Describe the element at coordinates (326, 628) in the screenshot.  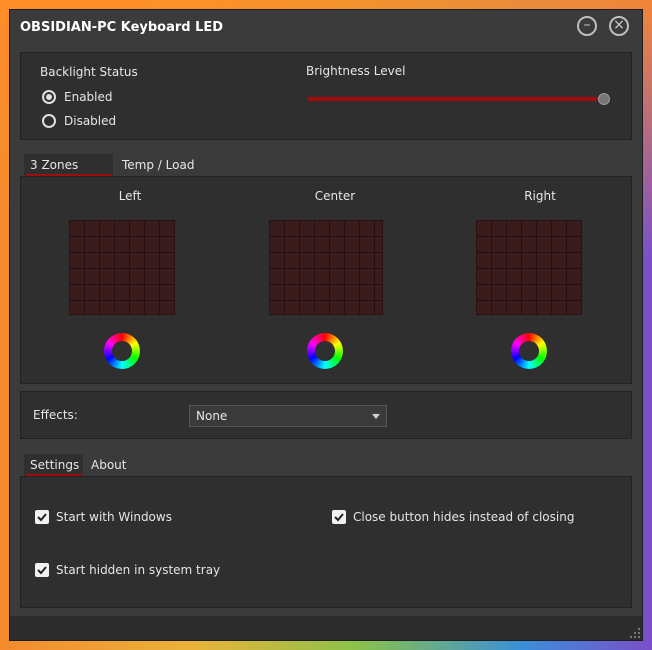
I see `status-bar` at that location.